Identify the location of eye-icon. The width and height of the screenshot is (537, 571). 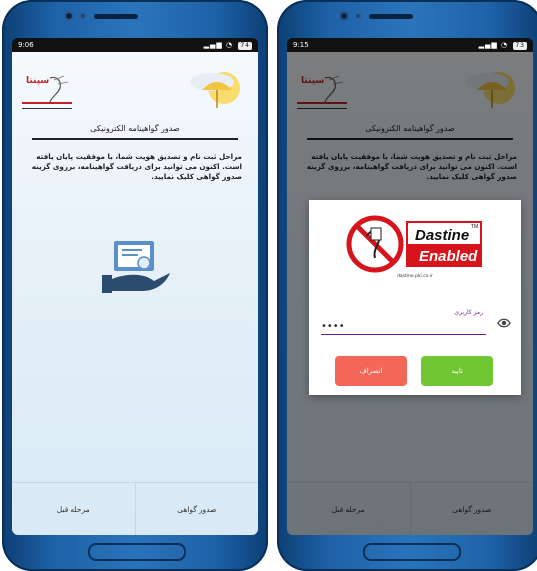
(504, 323).